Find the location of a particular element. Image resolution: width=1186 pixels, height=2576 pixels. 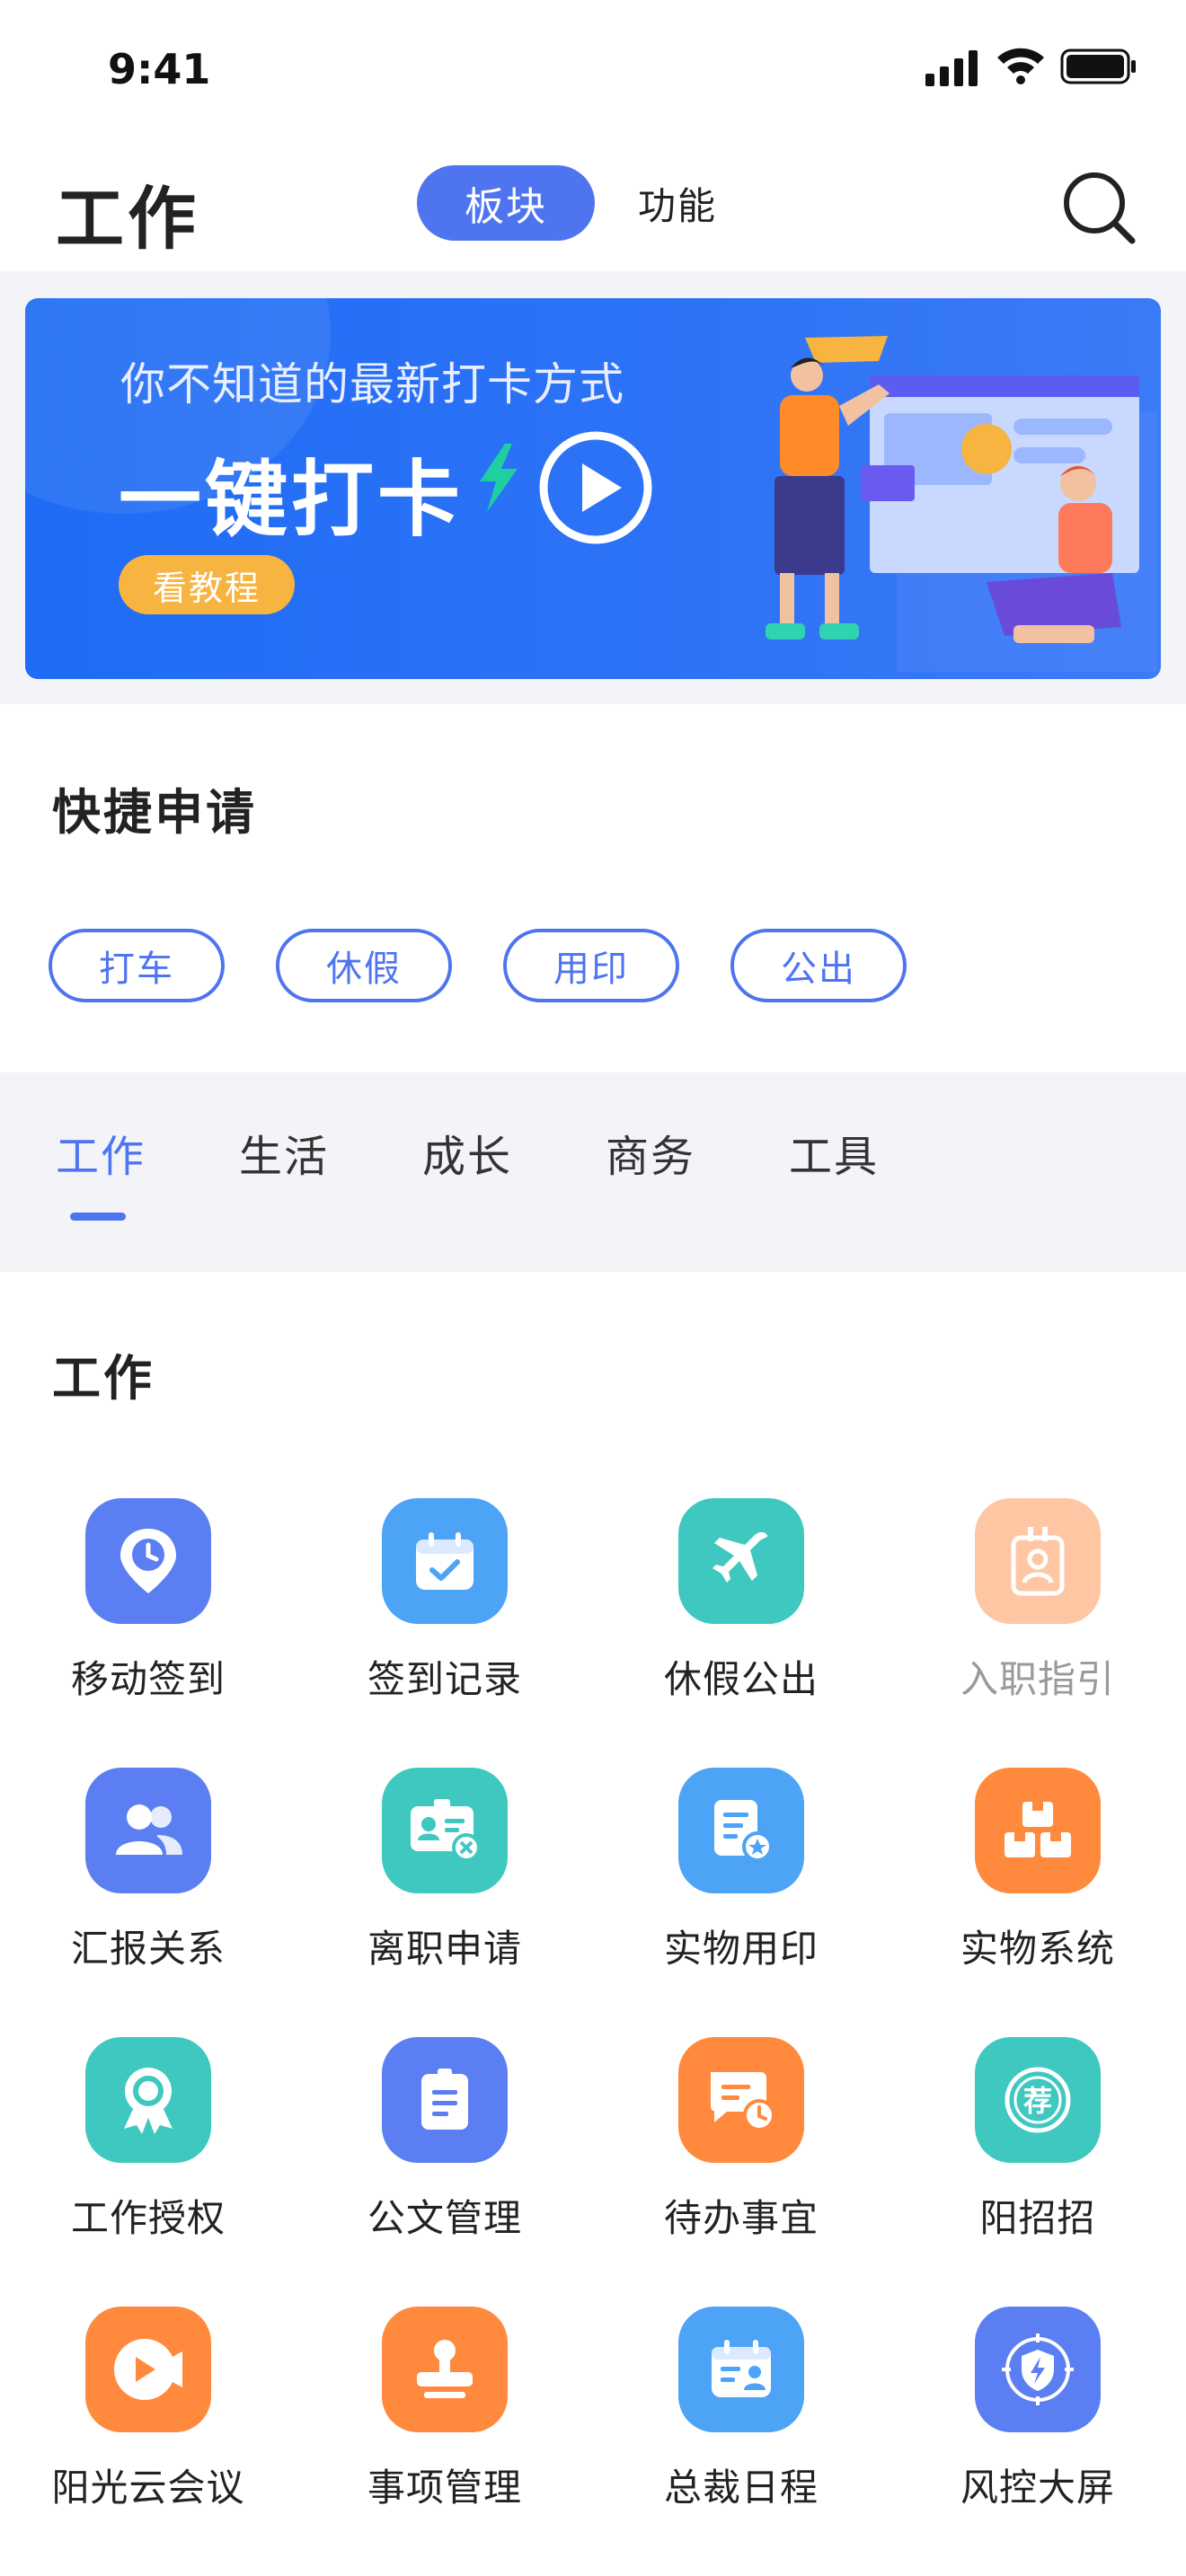

work-section-title: 工作 is located at coordinates (103, 1378).